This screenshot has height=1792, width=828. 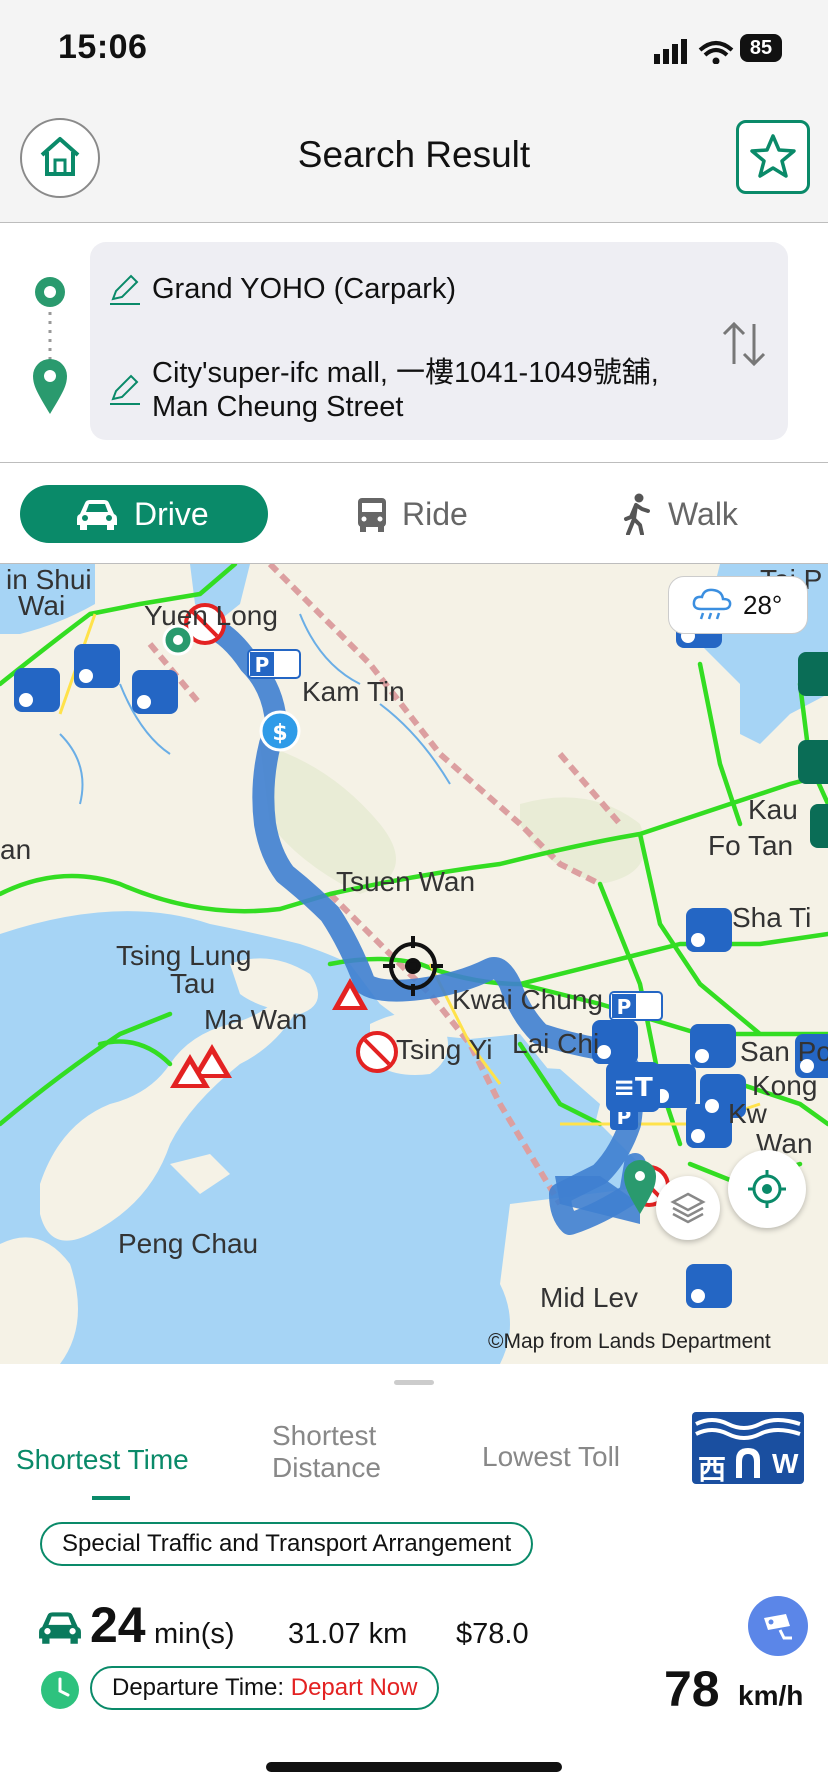 What do you see at coordinates (372, 515) in the screenshot?
I see `bus-icon` at bounding box center [372, 515].